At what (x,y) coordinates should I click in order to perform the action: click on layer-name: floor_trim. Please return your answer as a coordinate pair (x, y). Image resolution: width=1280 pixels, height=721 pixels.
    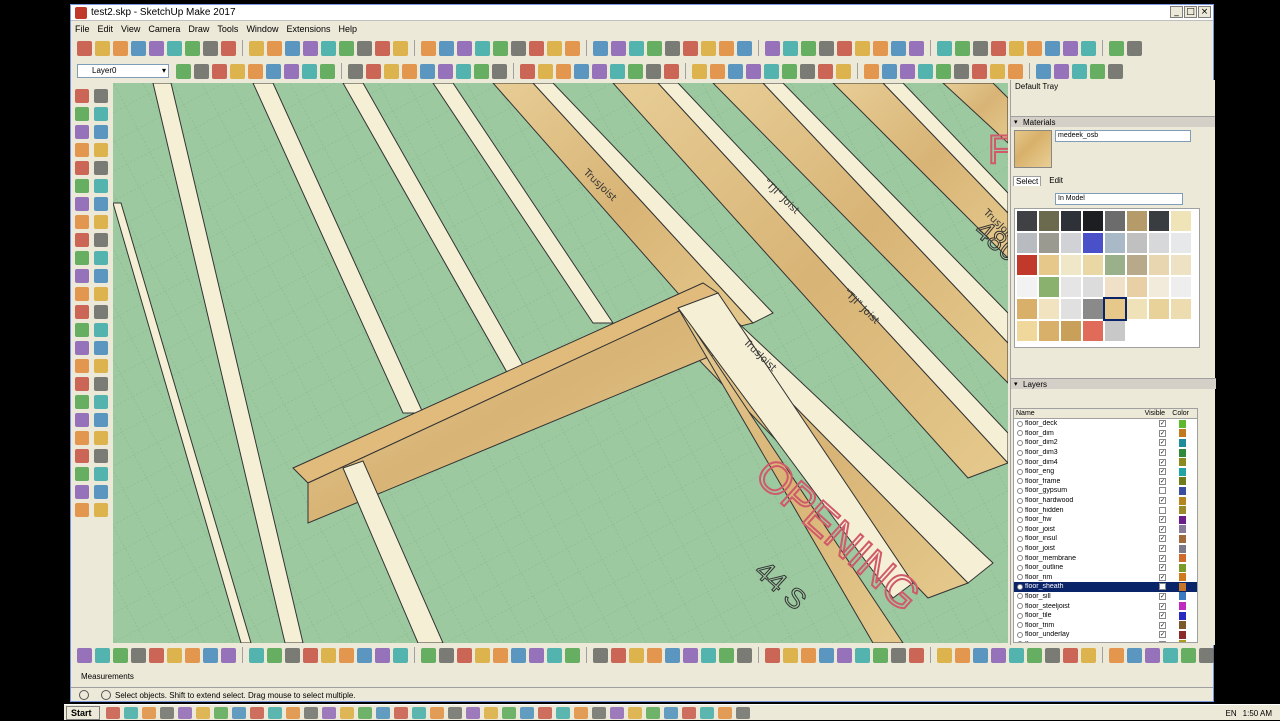
    Looking at the image, I should click on (1088, 625).